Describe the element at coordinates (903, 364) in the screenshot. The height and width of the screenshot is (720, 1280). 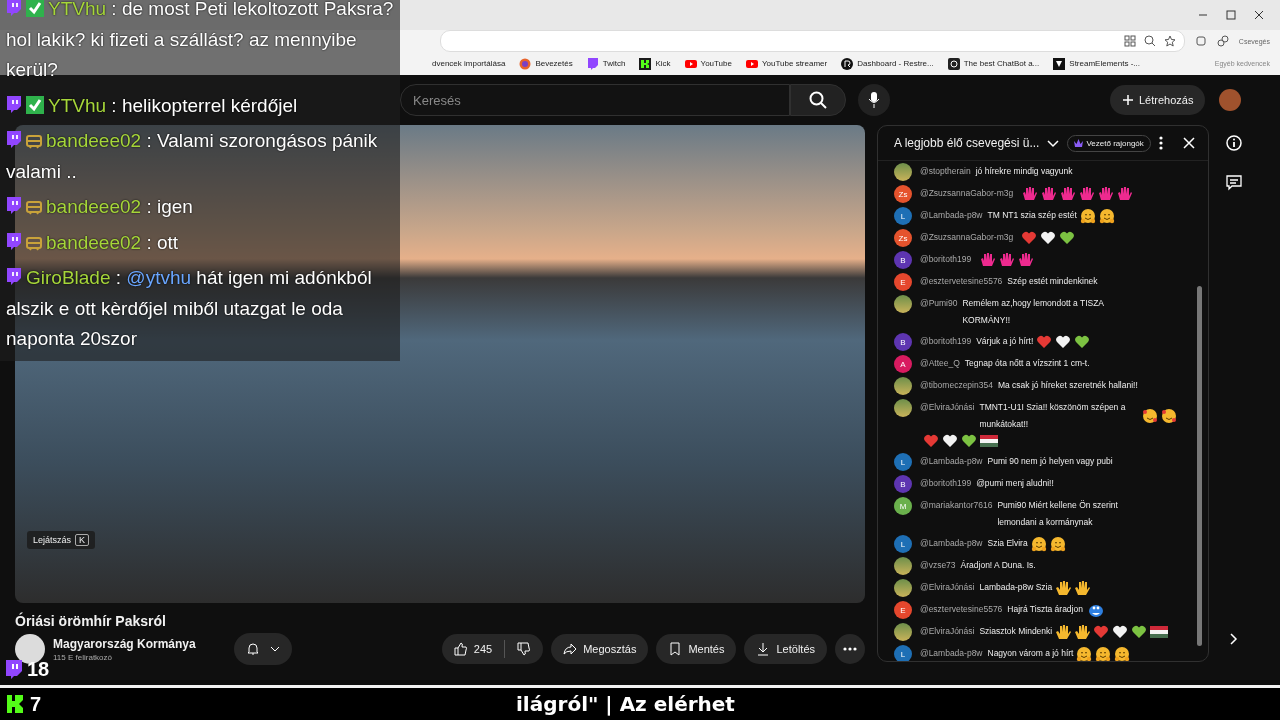
I see `user-avatar: A` at that location.